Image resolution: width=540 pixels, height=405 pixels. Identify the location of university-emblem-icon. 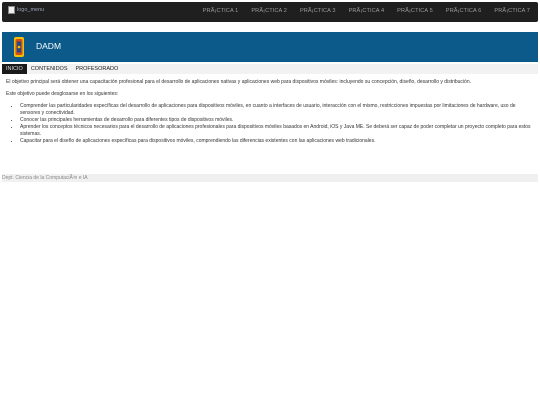
(19, 47).